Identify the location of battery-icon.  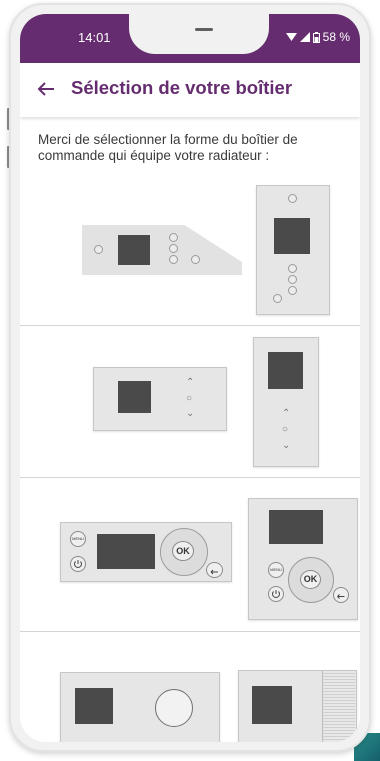
(316, 37).